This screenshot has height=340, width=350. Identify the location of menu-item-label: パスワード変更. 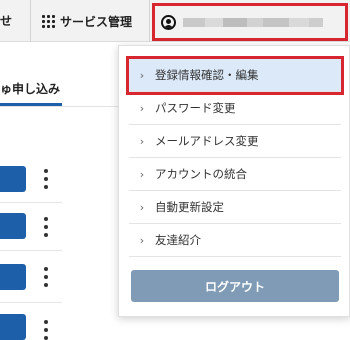
(195, 108).